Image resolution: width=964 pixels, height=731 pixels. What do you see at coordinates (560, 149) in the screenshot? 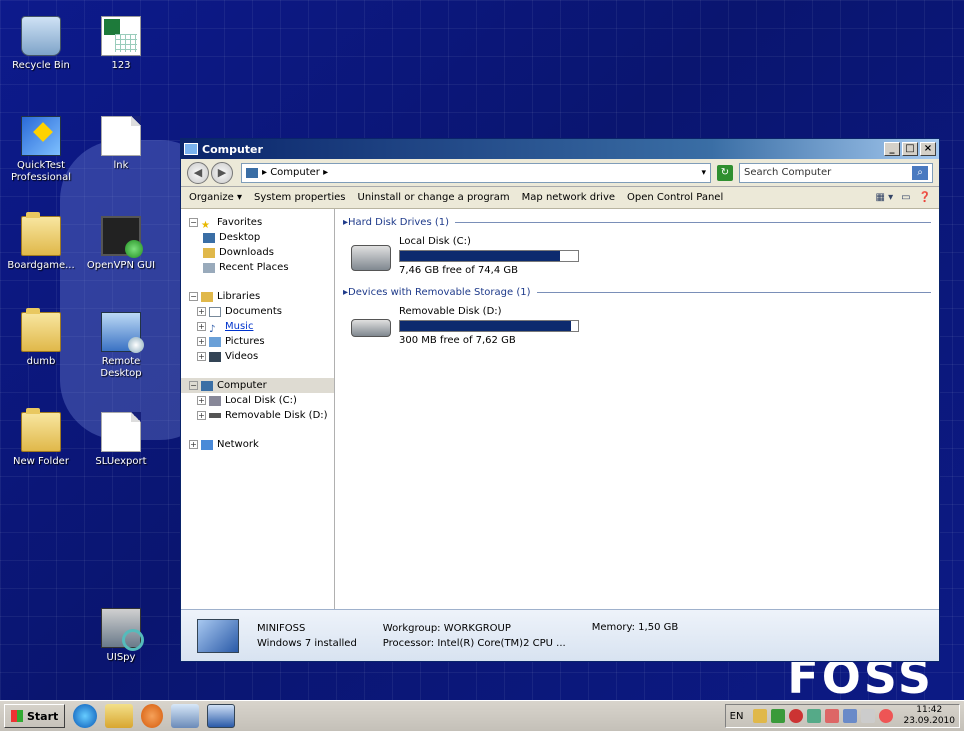
I see `window-titlebar: Computer _ □ ×` at bounding box center [560, 149].